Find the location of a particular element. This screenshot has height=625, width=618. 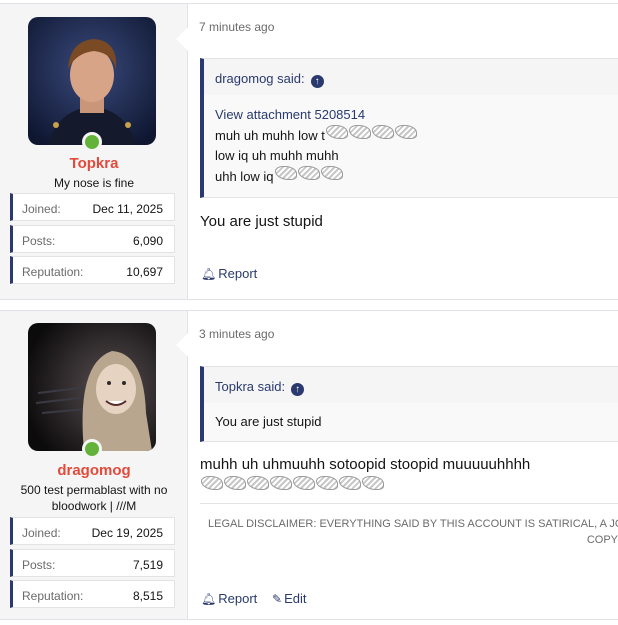

quote-line: muh uh muhh low t is located at coordinates (416, 135).